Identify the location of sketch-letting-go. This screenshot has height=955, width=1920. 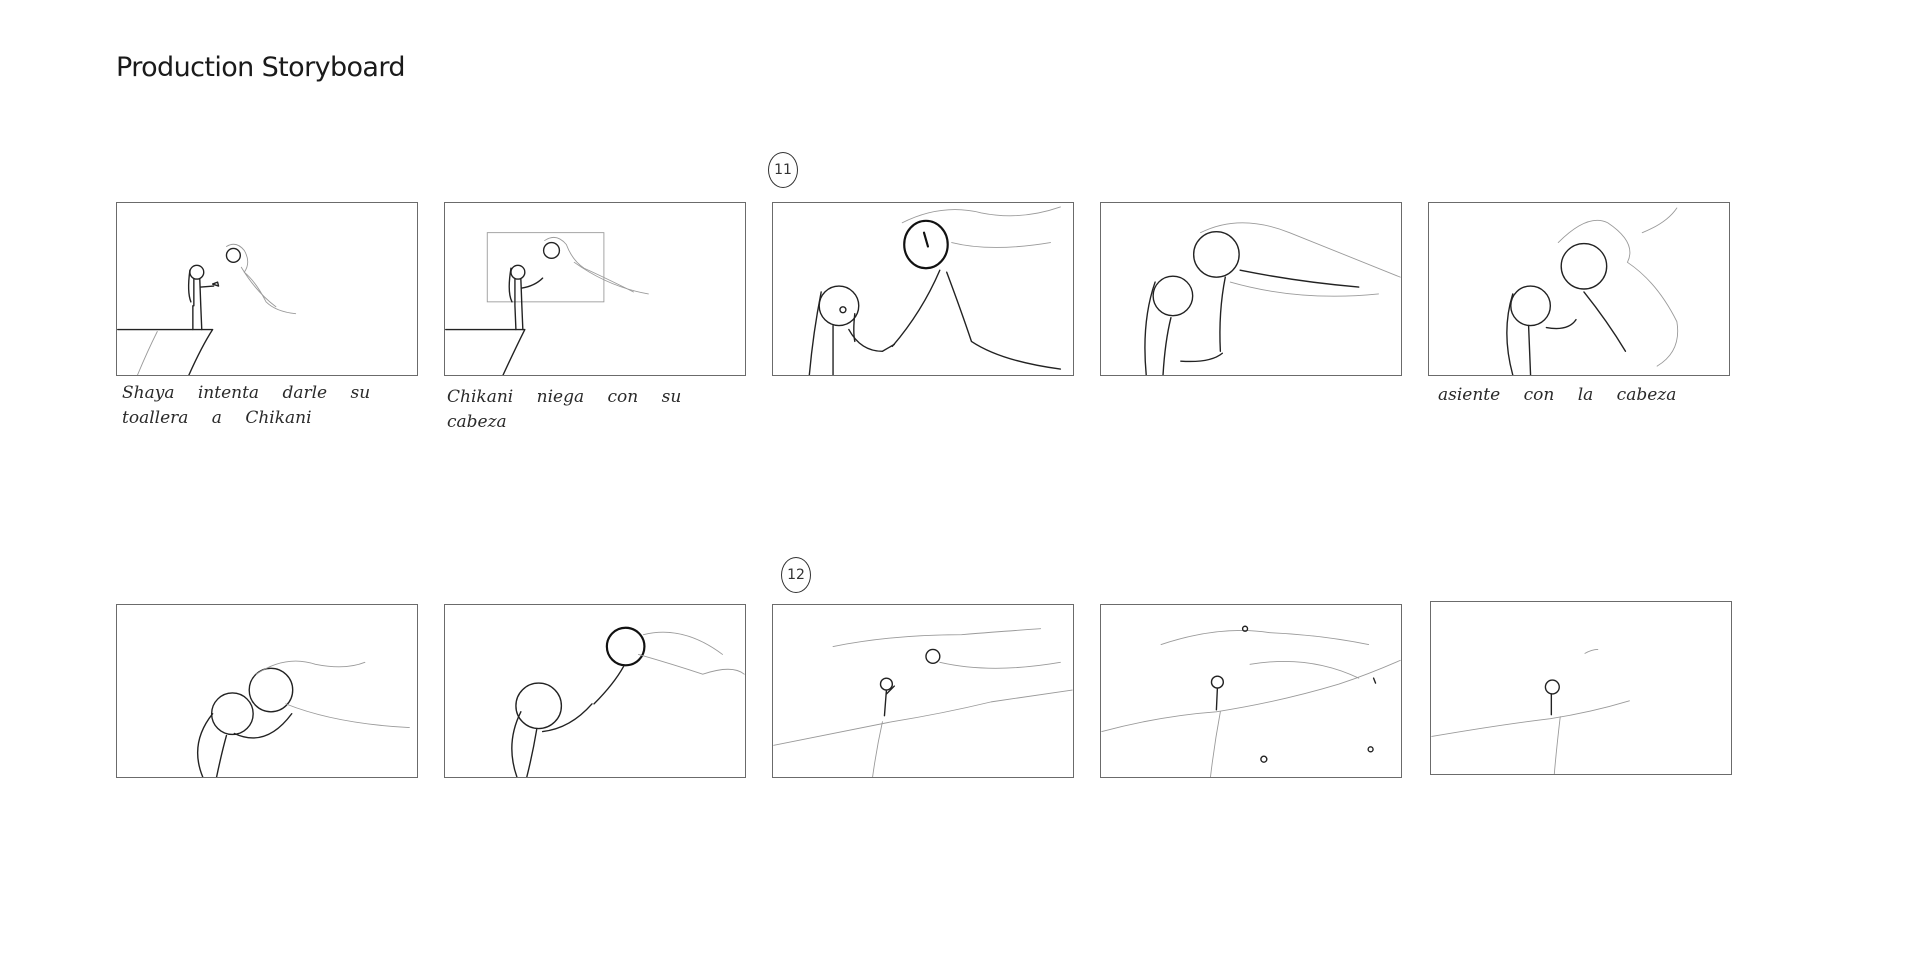
(628, 701).